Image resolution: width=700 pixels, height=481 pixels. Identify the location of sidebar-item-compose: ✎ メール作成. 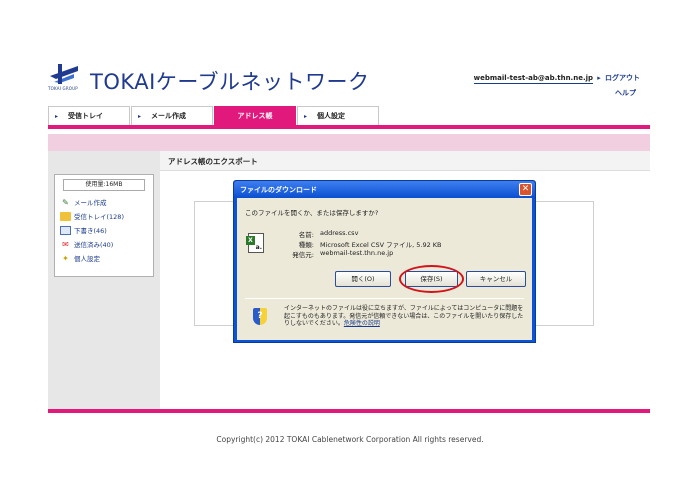
(106, 202).